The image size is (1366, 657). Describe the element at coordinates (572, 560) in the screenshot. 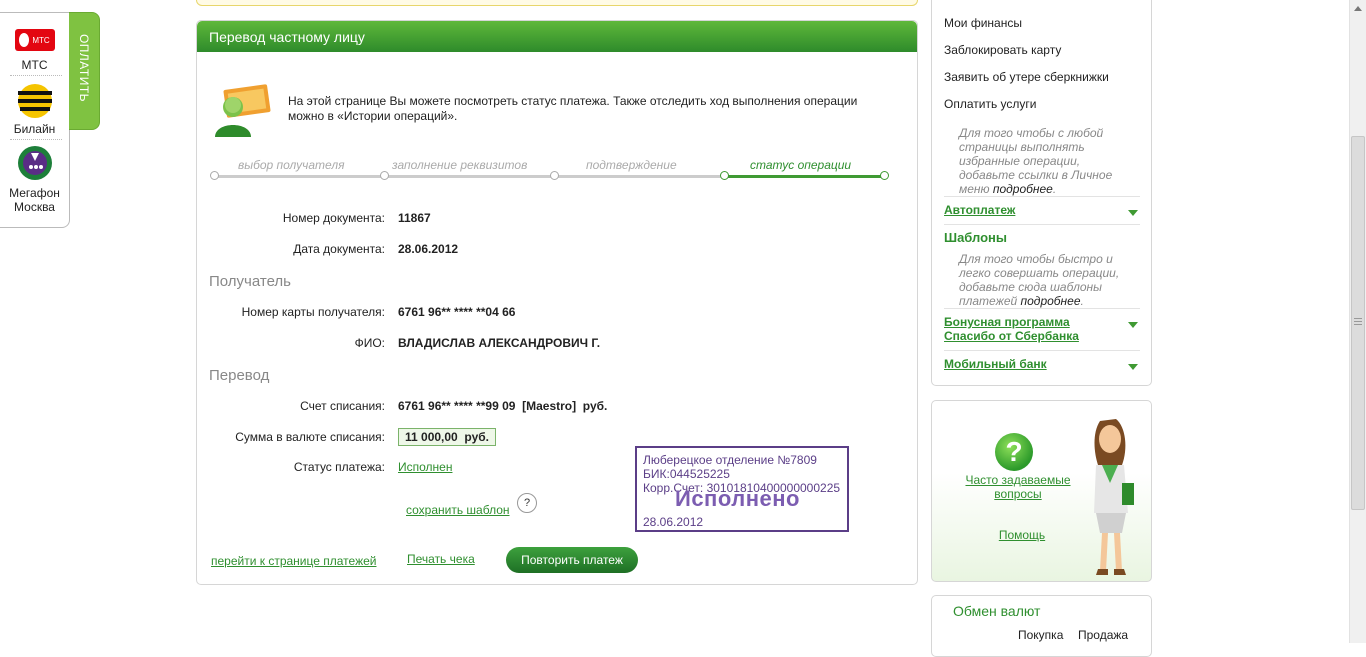

I see `repeat-payment-button: Повторить платеж` at that location.